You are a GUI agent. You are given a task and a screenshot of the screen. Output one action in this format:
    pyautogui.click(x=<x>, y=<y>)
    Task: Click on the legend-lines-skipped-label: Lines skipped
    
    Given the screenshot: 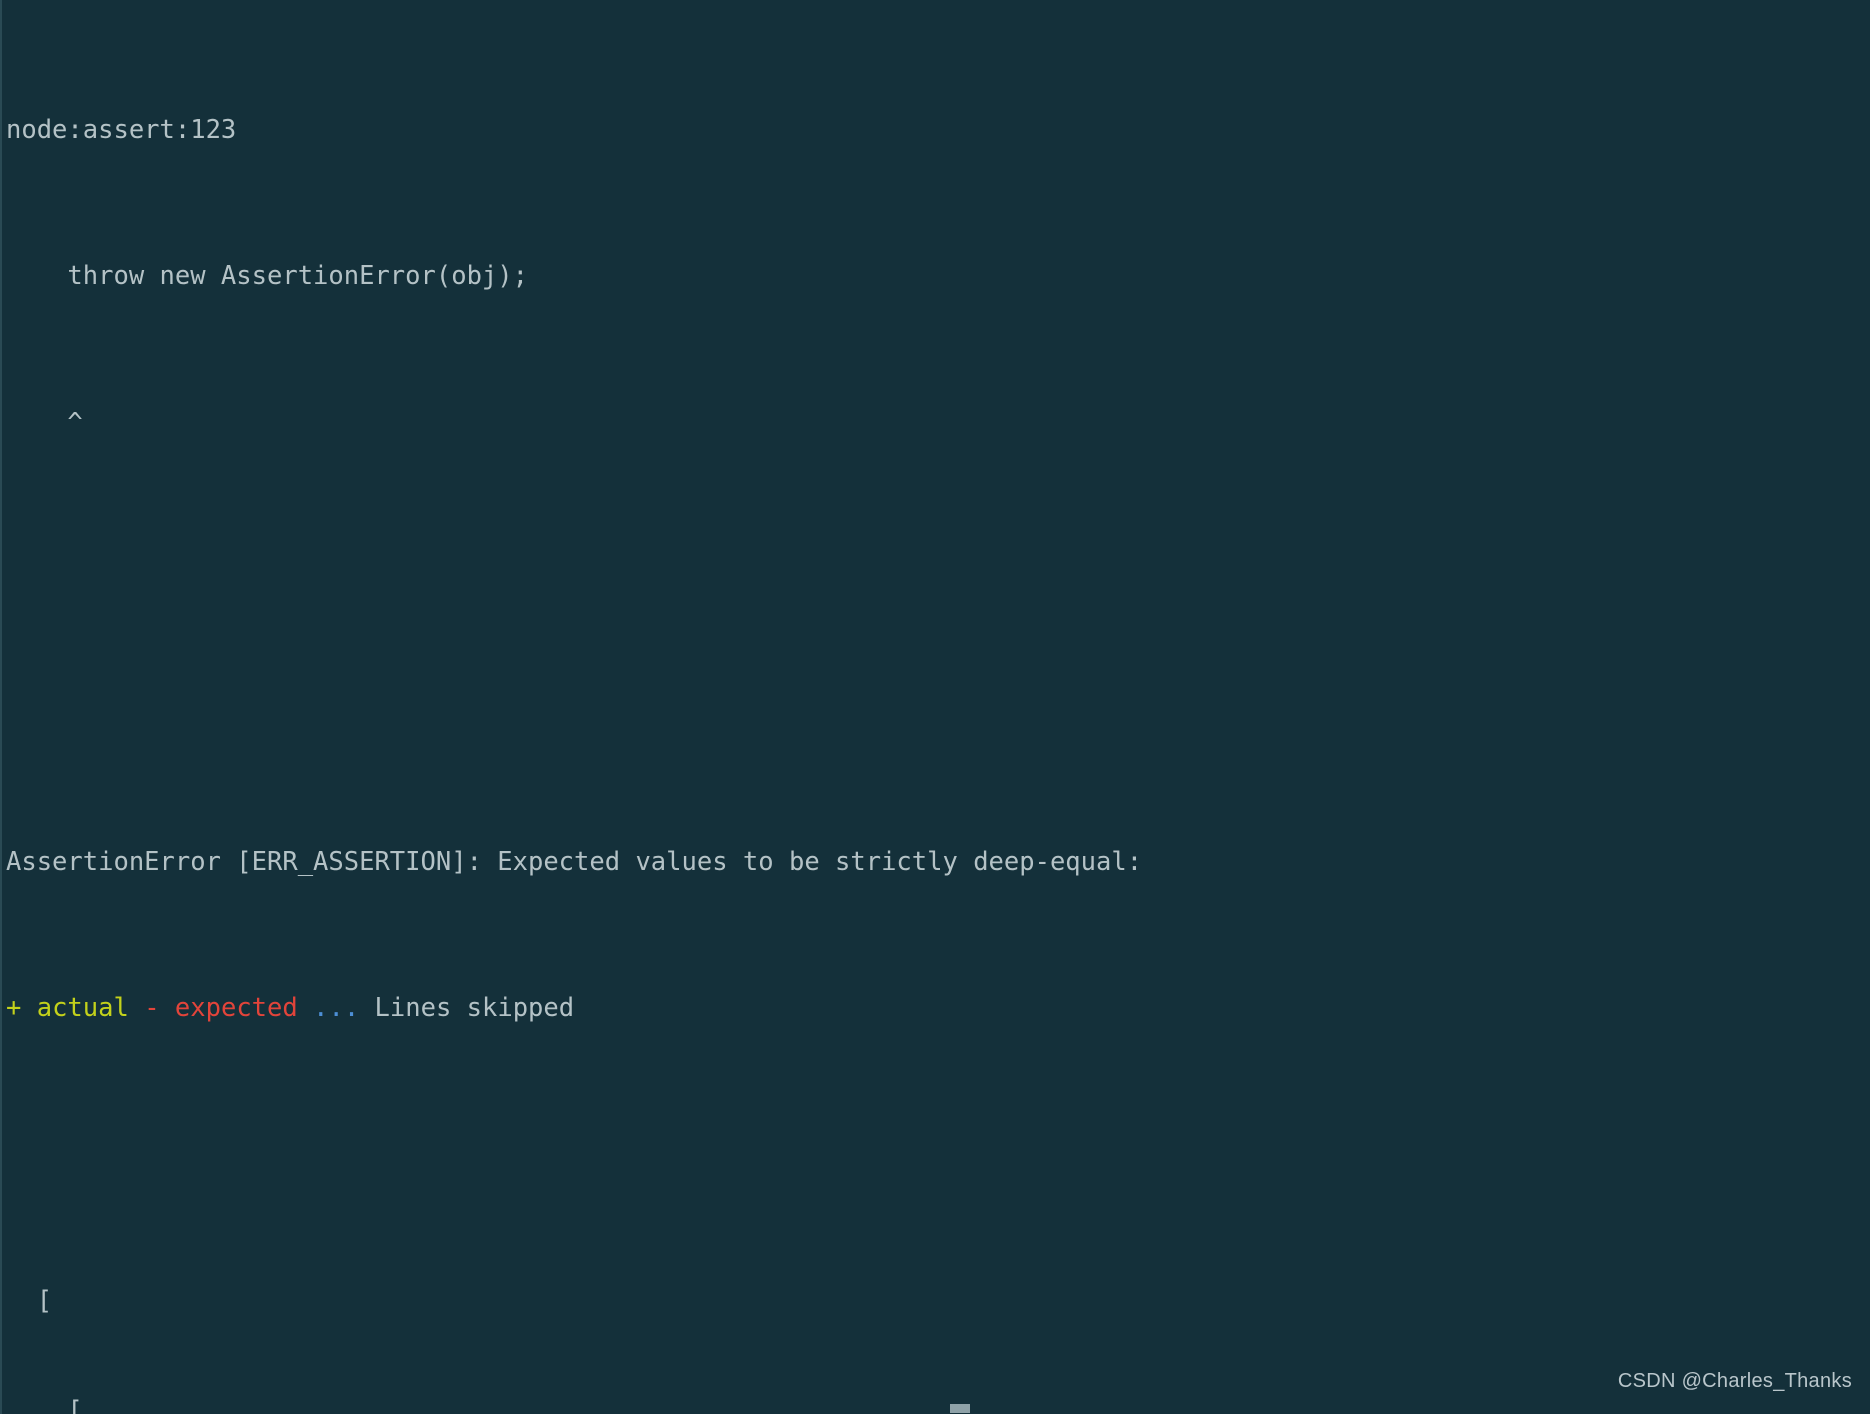 What is the action you would take?
    pyautogui.click(x=474, y=1008)
    